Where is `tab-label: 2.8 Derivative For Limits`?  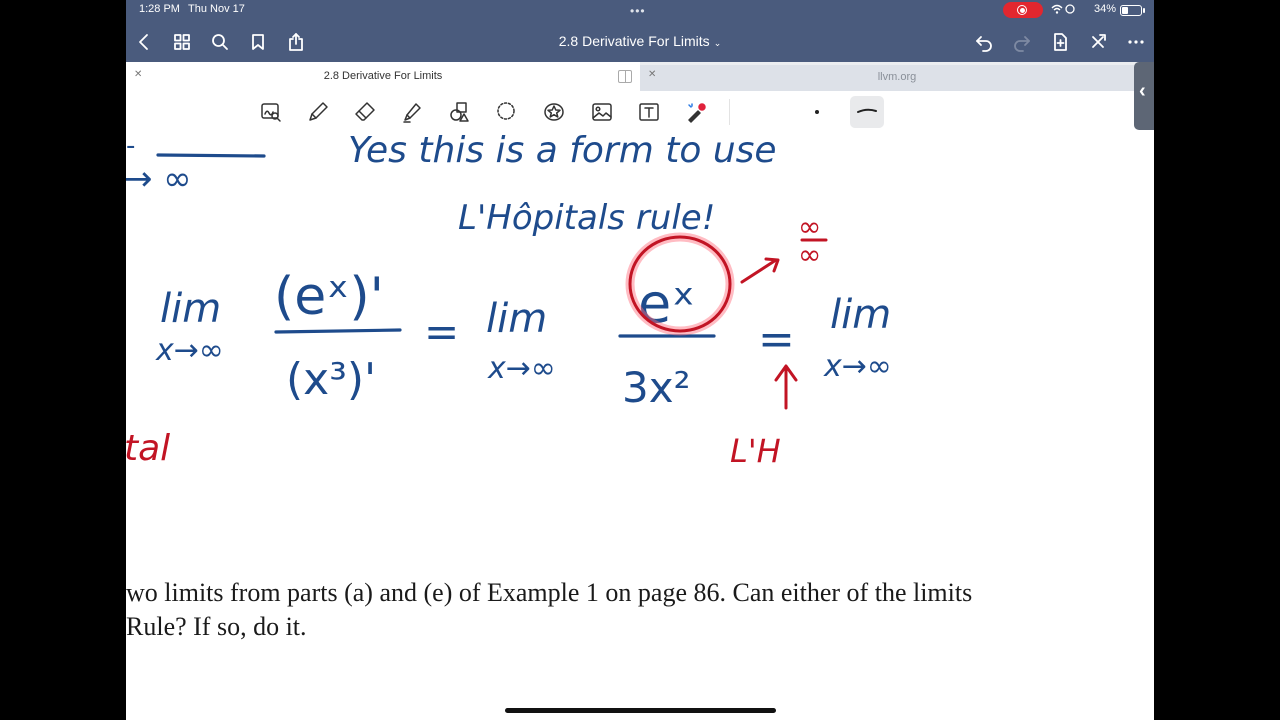 tab-label: 2.8 Derivative For Limits is located at coordinates (383, 76).